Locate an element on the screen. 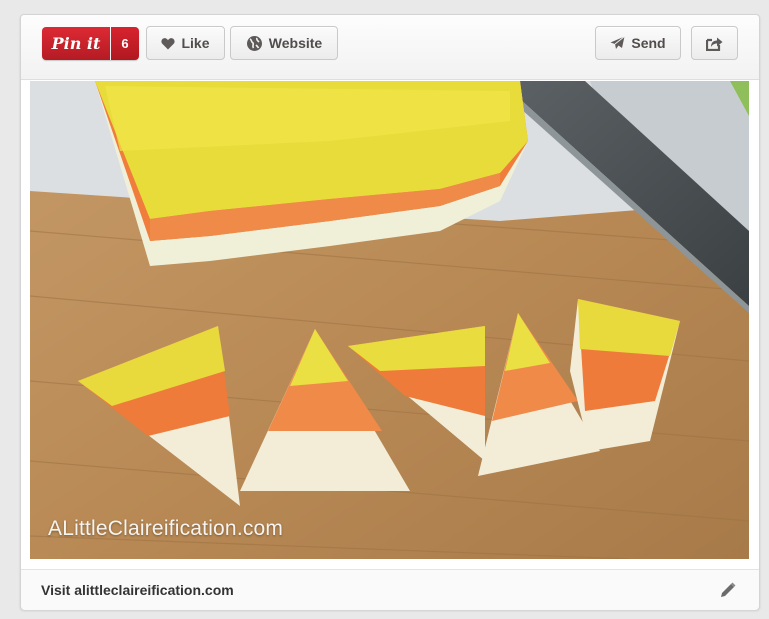  visit-site-link: Visit alittleclaireification.com is located at coordinates (137, 590).